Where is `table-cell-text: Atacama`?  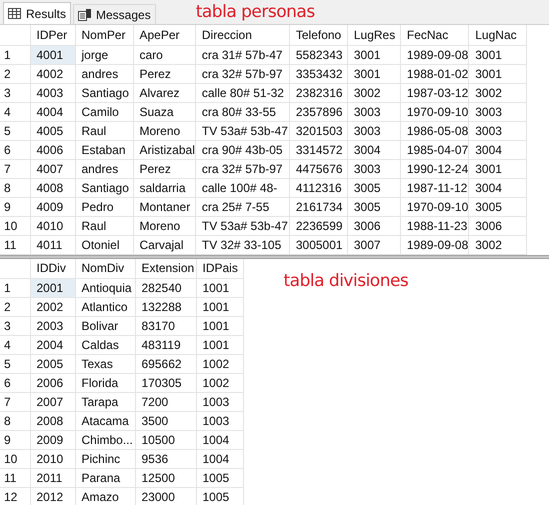 table-cell-text: Atacama is located at coordinates (104, 421).